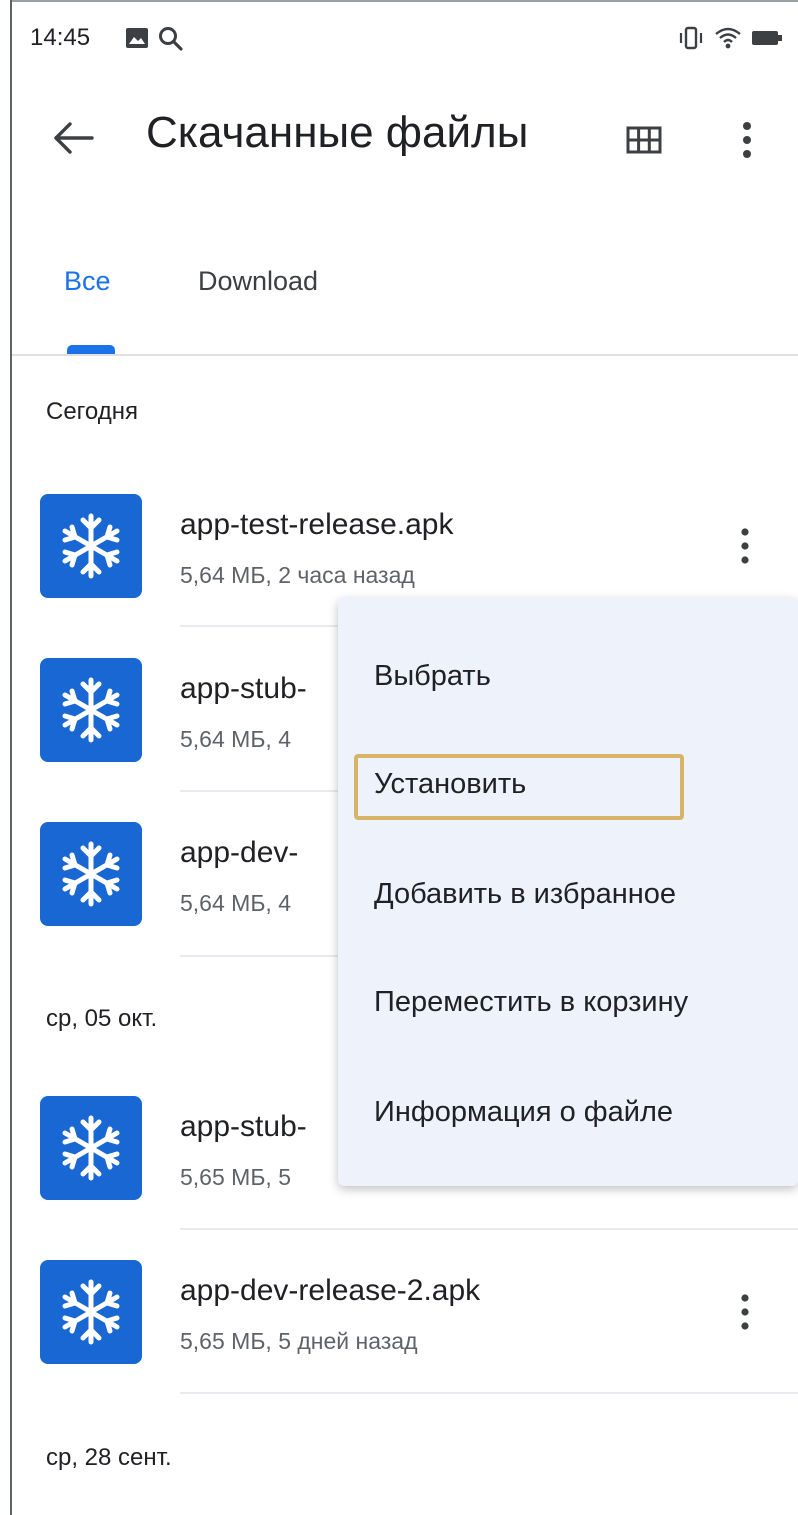 The width and height of the screenshot is (798, 1515). I want to click on file-name: app-test-release.apk, so click(317, 525).